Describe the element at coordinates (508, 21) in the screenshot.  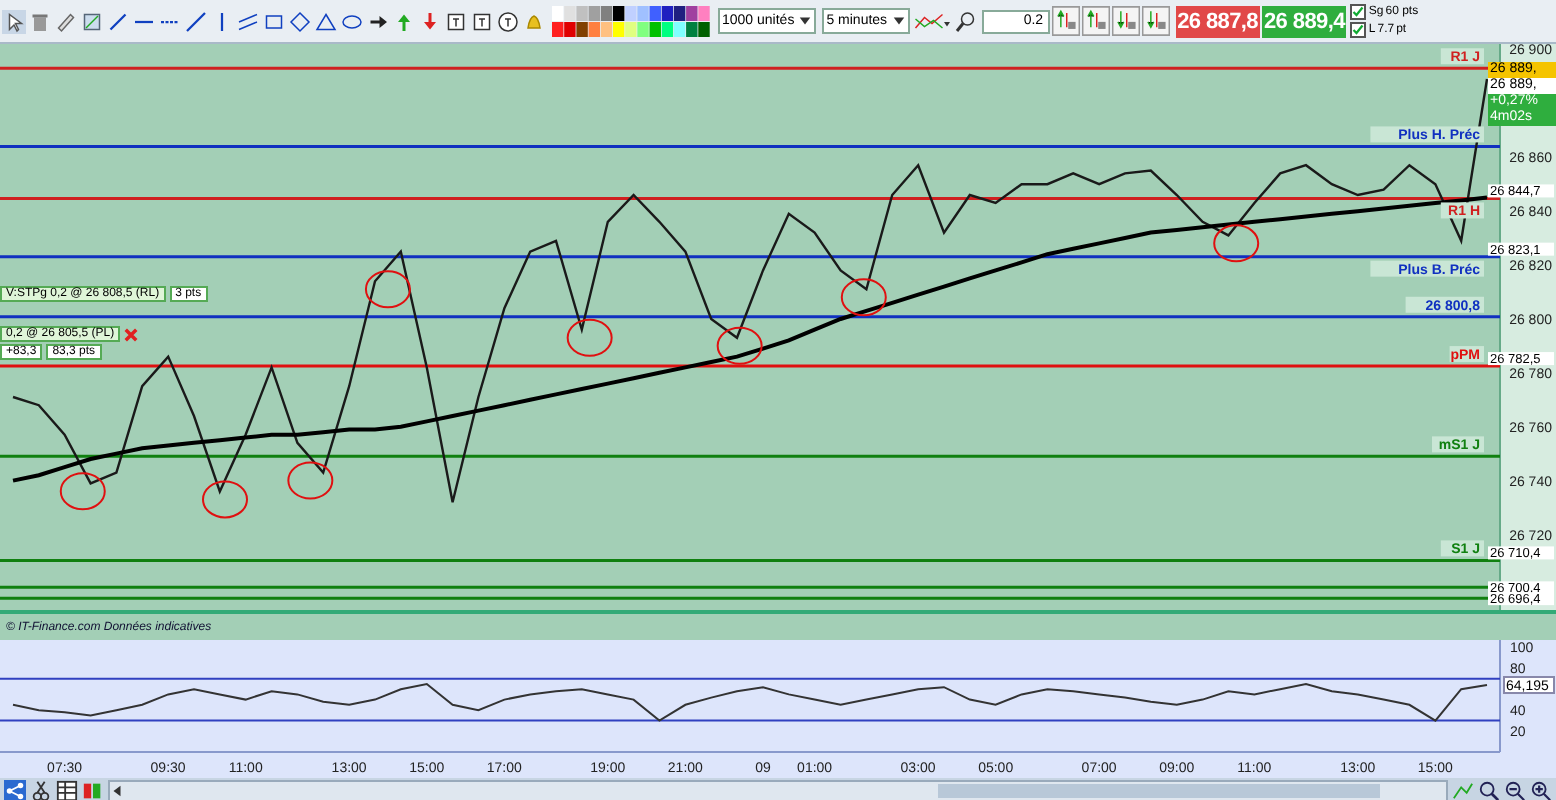
I see `text-bubble-icon` at that location.